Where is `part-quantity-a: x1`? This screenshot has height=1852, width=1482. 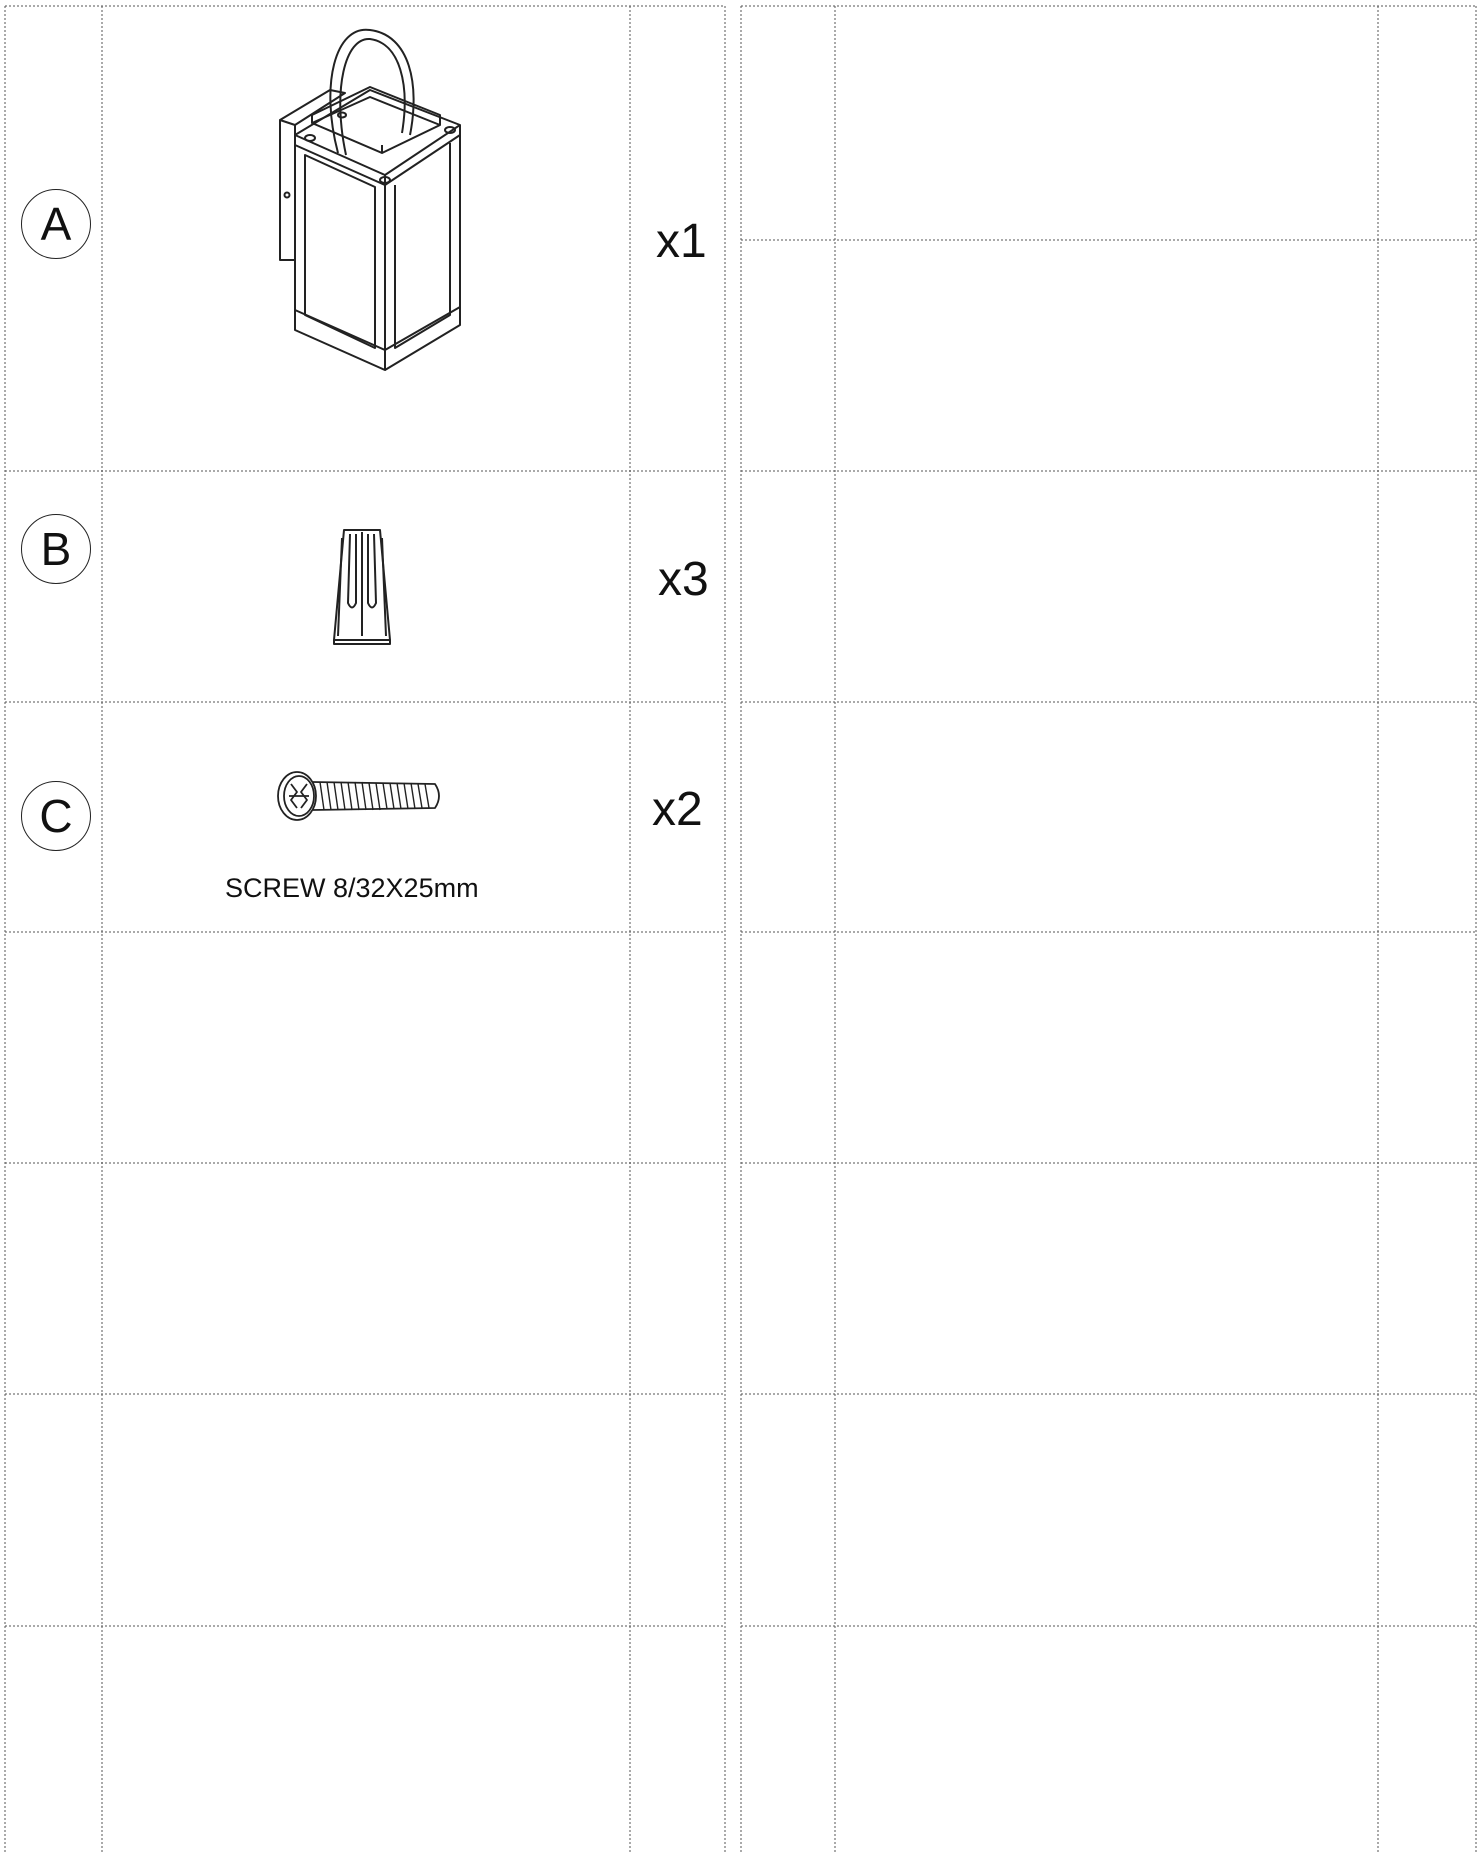 part-quantity-a: x1 is located at coordinates (681, 241).